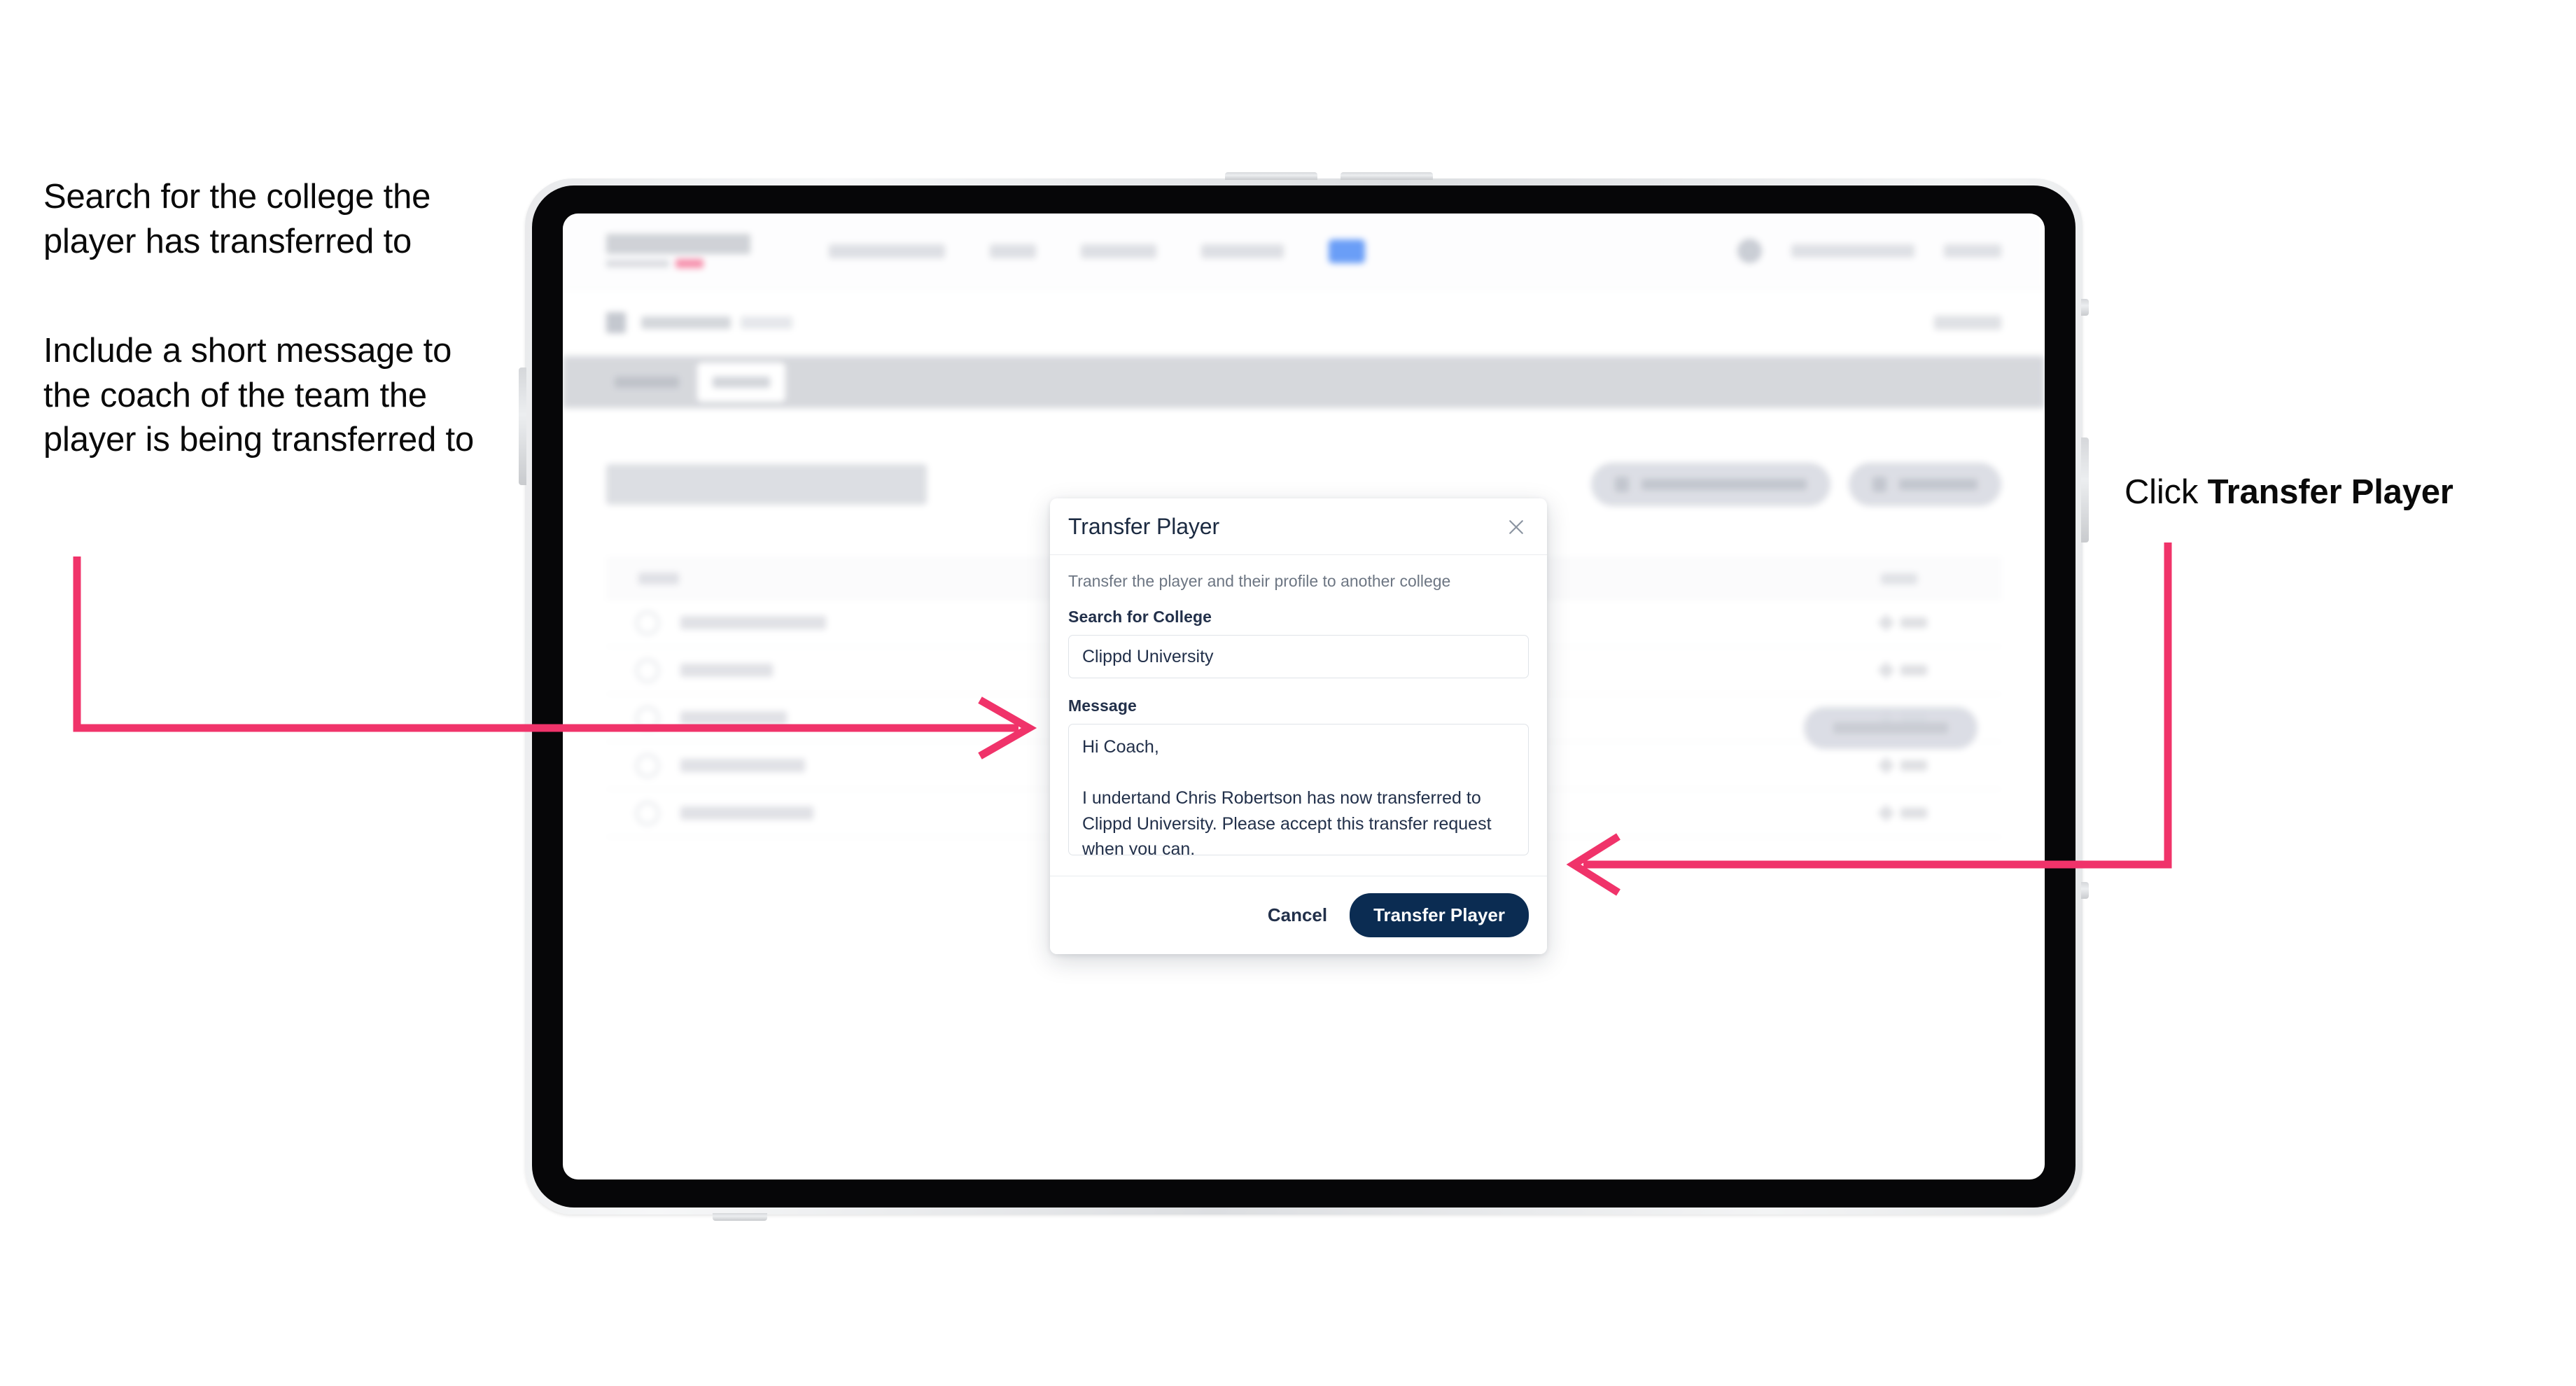 The image size is (2576, 1386). I want to click on annotation-click-transfer-player: Click Transfer Player, so click(2341, 492).